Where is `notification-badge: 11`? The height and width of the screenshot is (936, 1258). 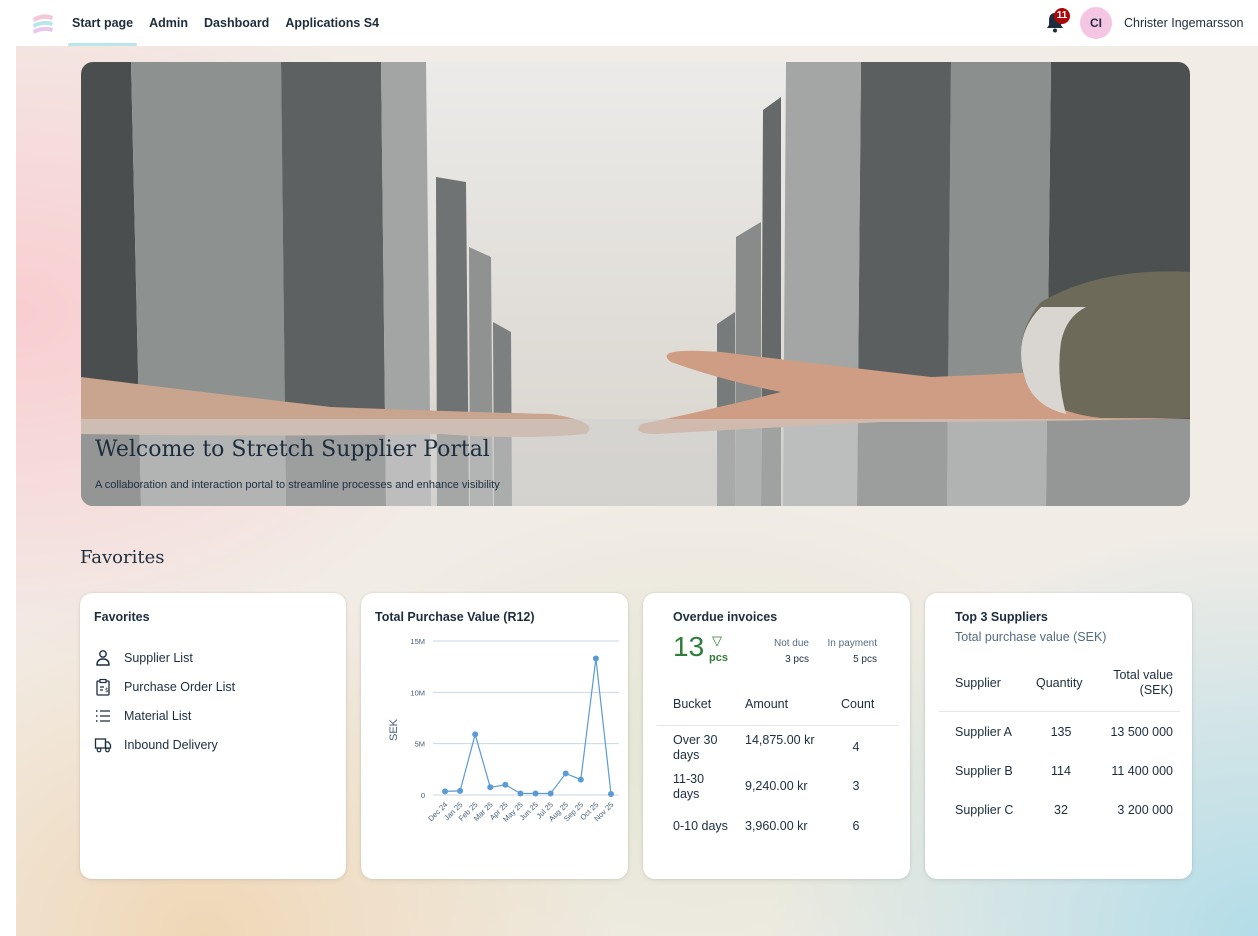
notification-badge: 11 is located at coordinates (1062, 16).